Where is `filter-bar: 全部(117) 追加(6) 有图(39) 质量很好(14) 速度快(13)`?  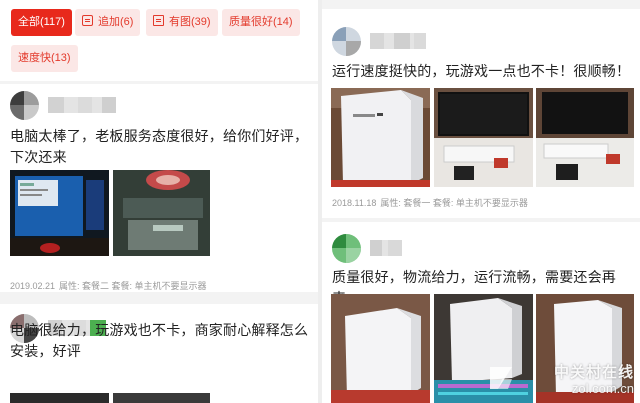 filter-bar: 全部(117) 追加(6) 有图(39) 质量很好(14) 速度快(13) is located at coordinates (159, 40).